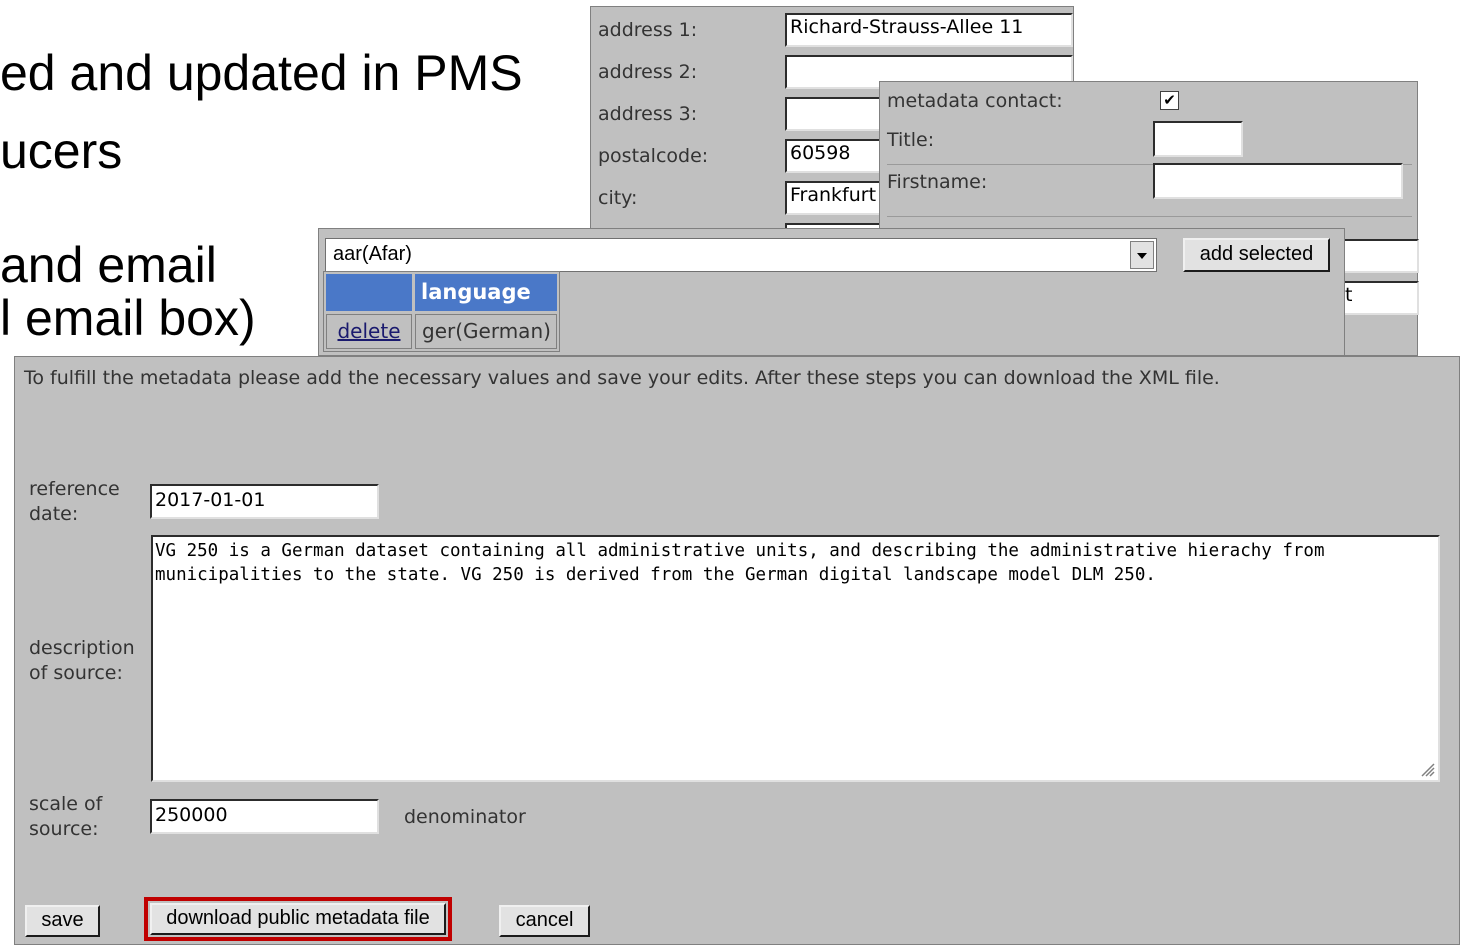  What do you see at coordinates (1278, 181) in the screenshot?
I see `firstname-field` at bounding box center [1278, 181].